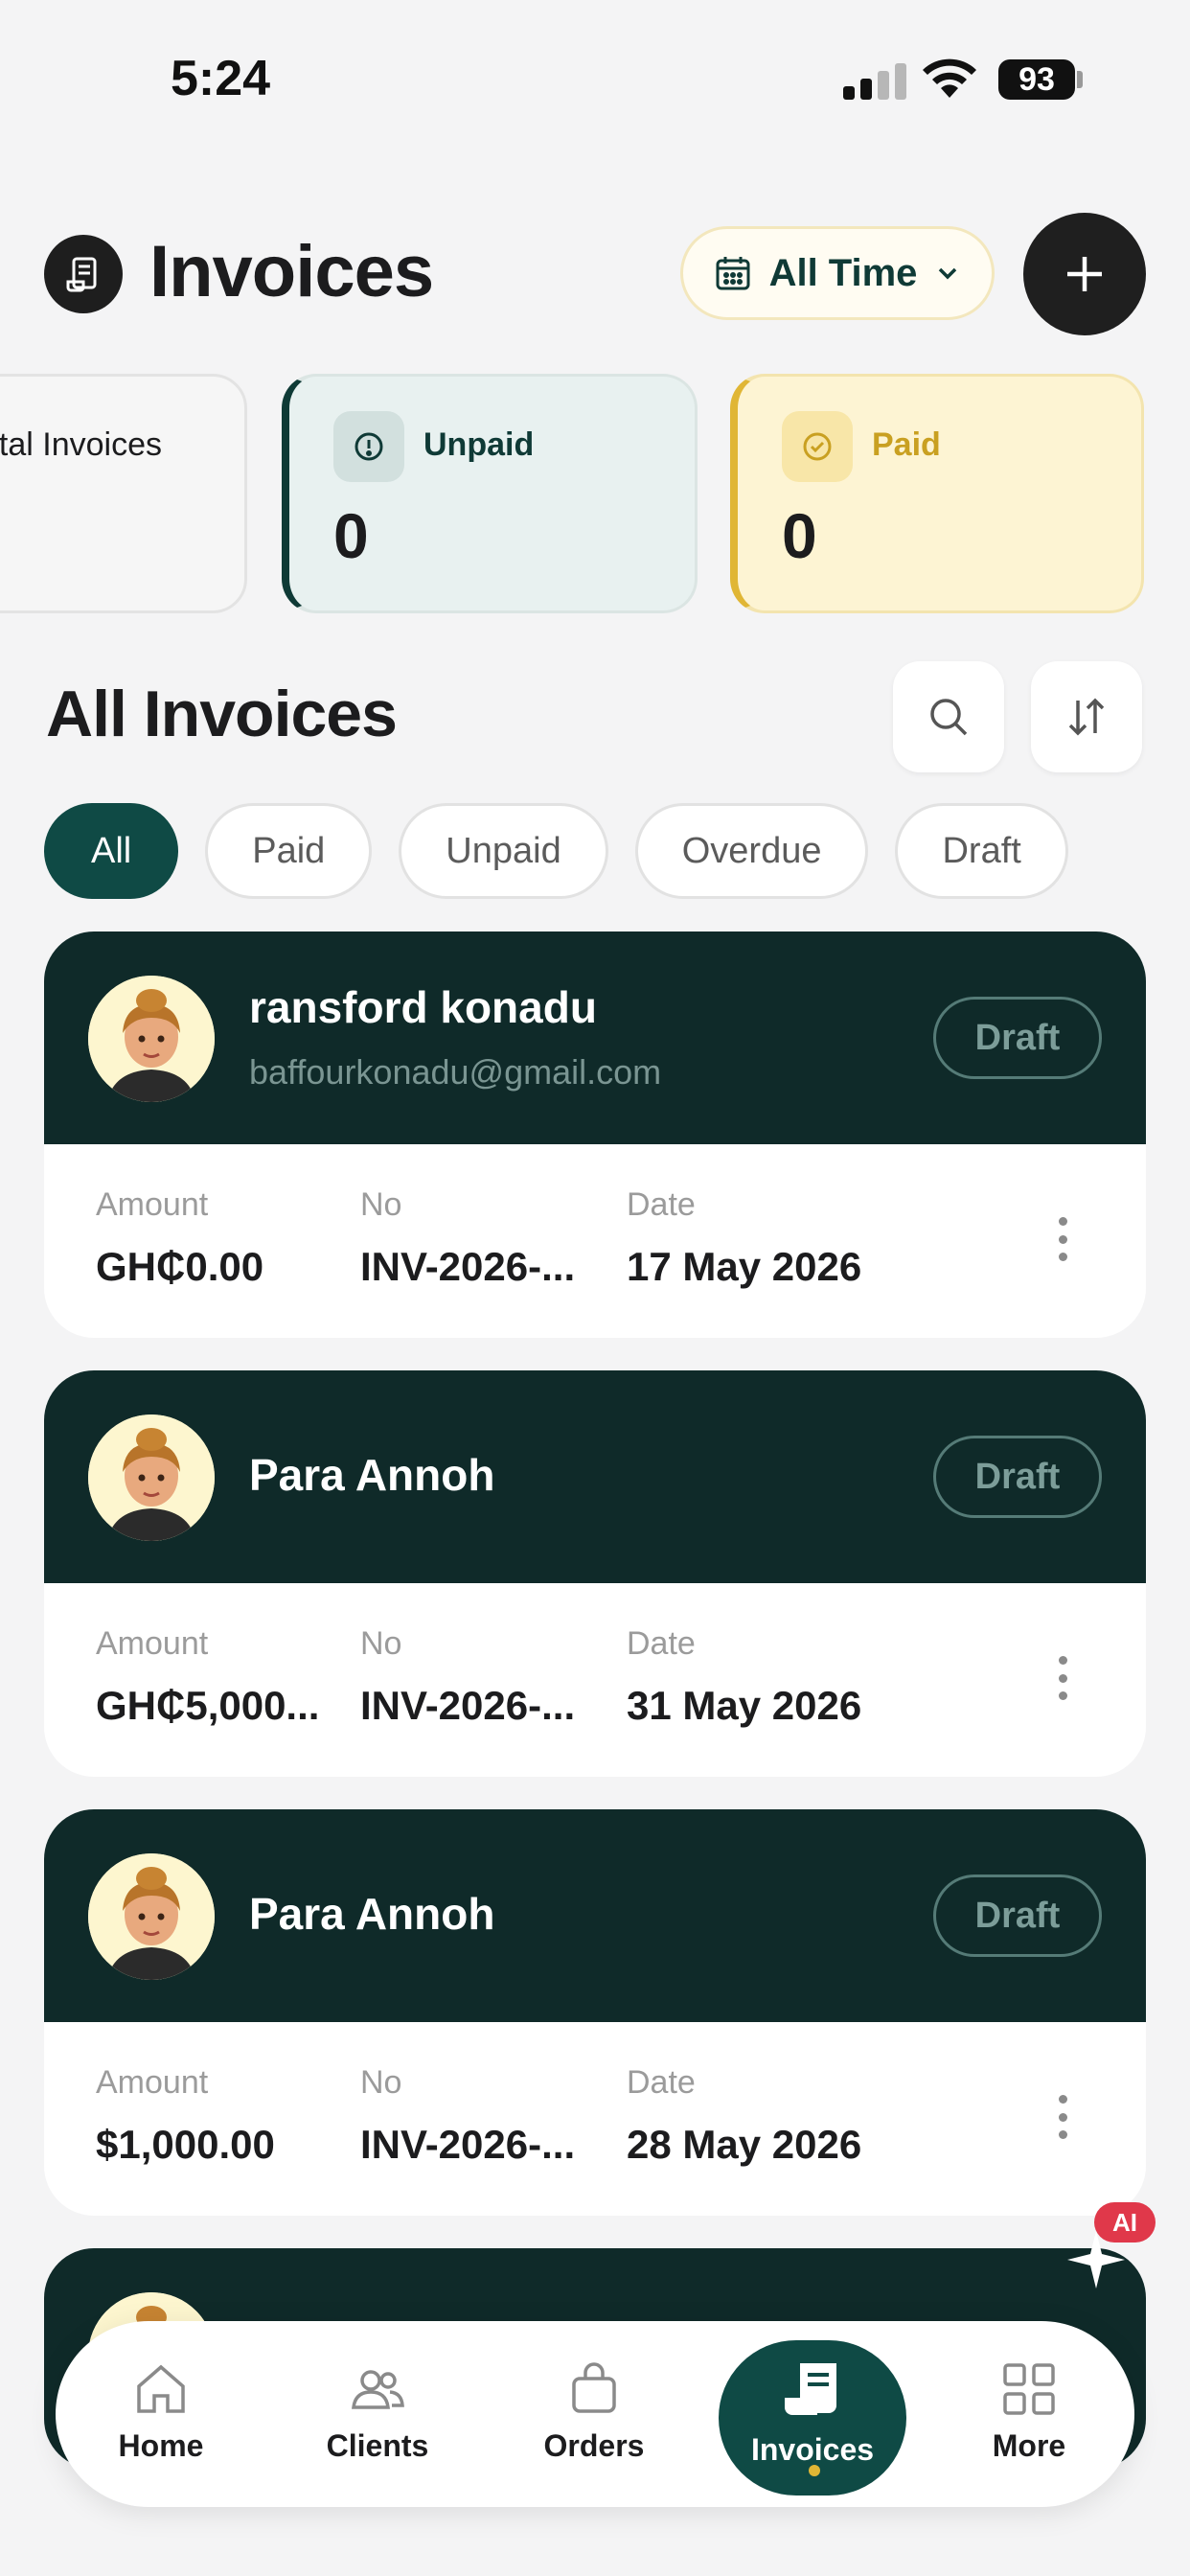 This screenshot has width=1190, height=2576. I want to click on wifi-icon, so click(950, 78).